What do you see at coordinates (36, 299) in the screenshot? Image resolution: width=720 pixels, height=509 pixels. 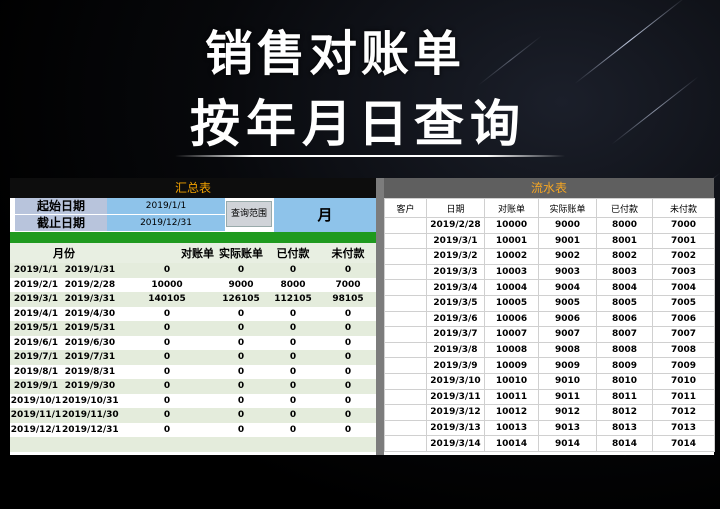 I see `cell-from: 2019/3/1` at bounding box center [36, 299].